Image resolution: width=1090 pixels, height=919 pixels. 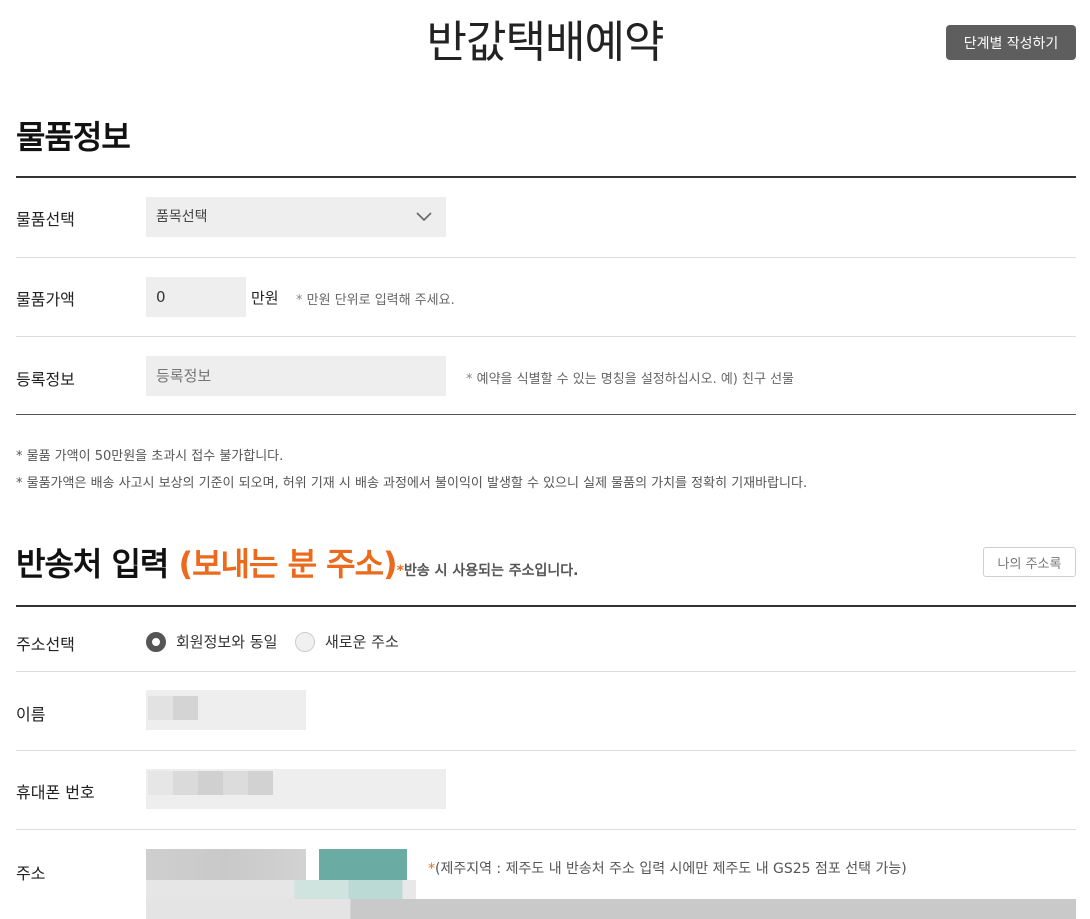 What do you see at coordinates (150, 456) in the screenshot?
I see `notice-line-1: * 물품 가액이 50만원을 초과시 접수 불가합니다.` at bounding box center [150, 456].